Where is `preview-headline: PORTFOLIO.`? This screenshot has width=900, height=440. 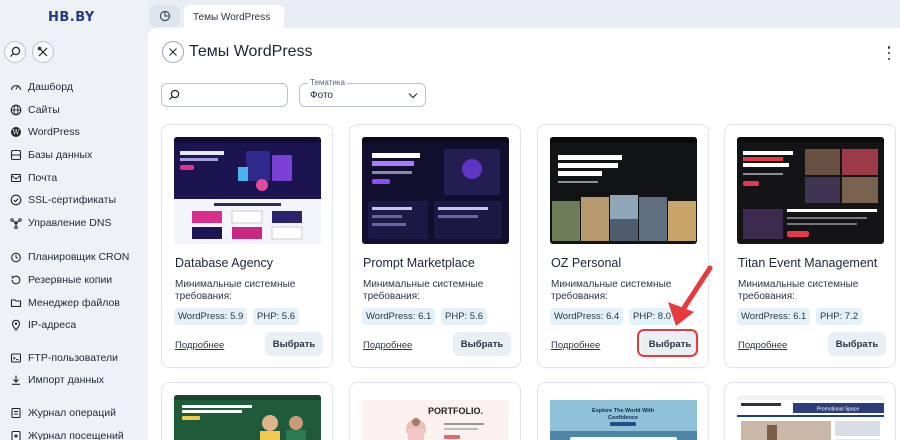 preview-headline: PORTFOLIO. is located at coordinates (455, 411).